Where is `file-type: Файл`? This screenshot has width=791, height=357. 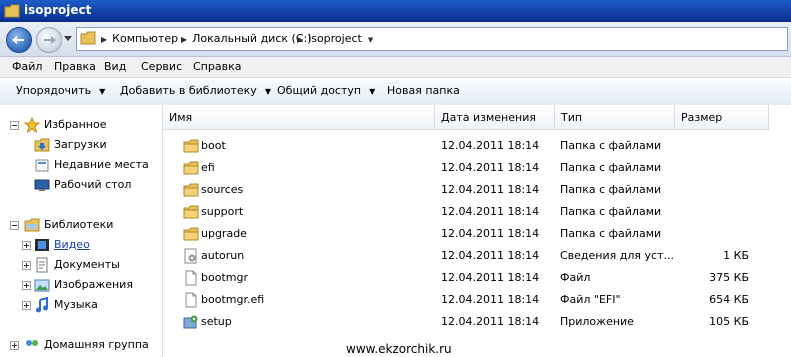
file-type: Файл is located at coordinates (575, 277).